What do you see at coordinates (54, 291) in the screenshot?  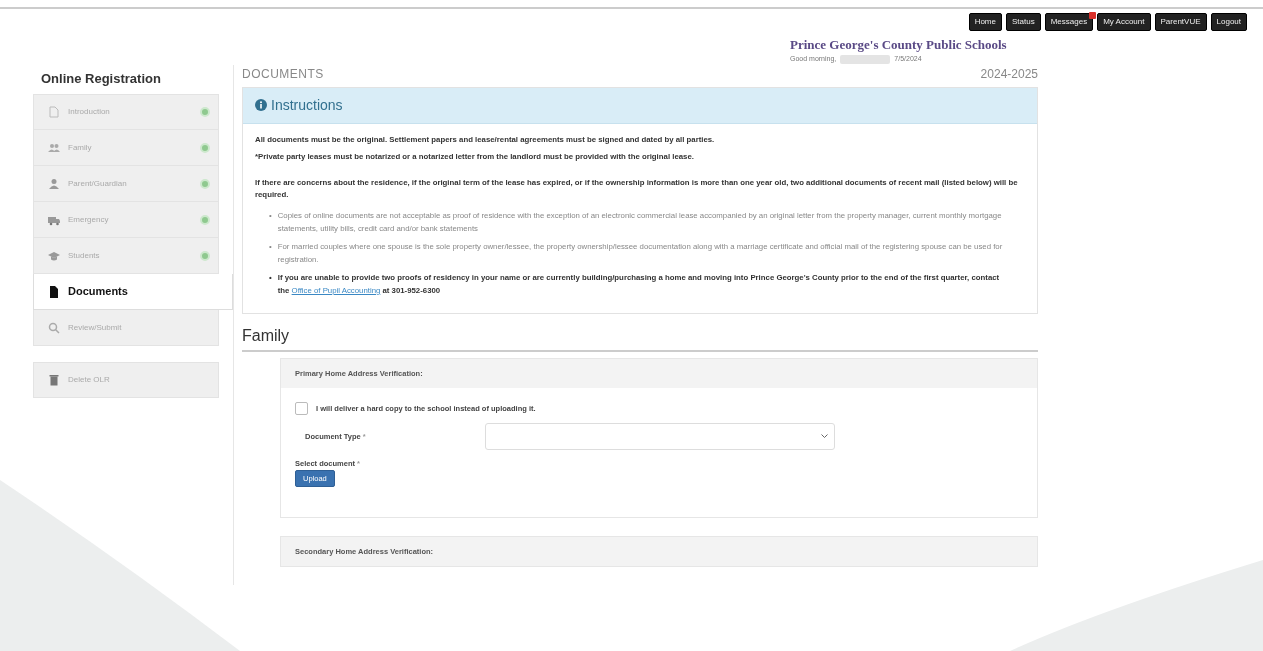 I see `document-icon` at bounding box center [54, 291].